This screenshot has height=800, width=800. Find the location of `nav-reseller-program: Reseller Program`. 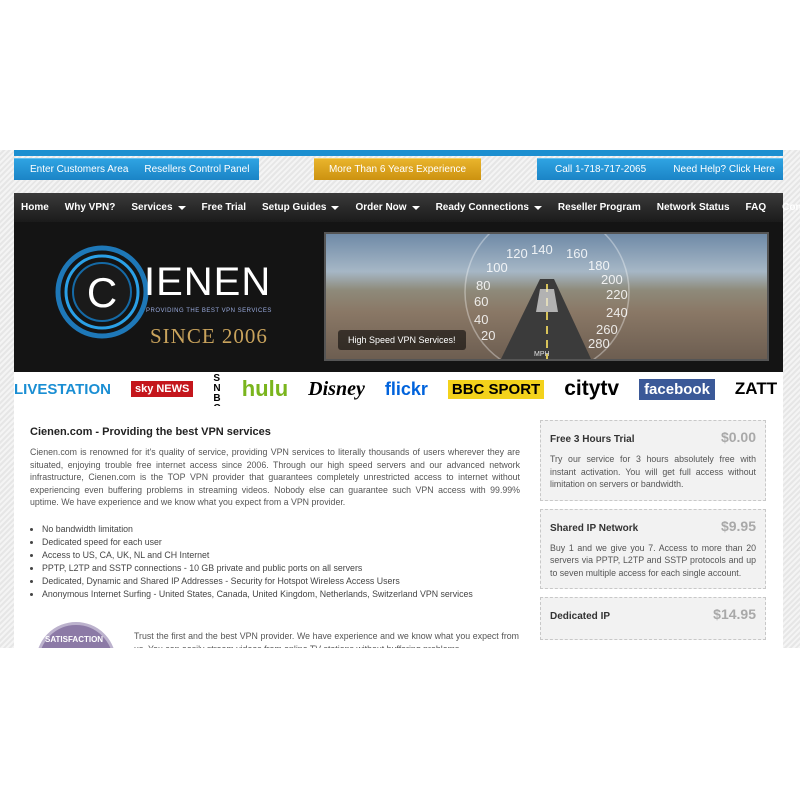

nav-reseller-program: Reseller Program is located at coordinates (599, 207).